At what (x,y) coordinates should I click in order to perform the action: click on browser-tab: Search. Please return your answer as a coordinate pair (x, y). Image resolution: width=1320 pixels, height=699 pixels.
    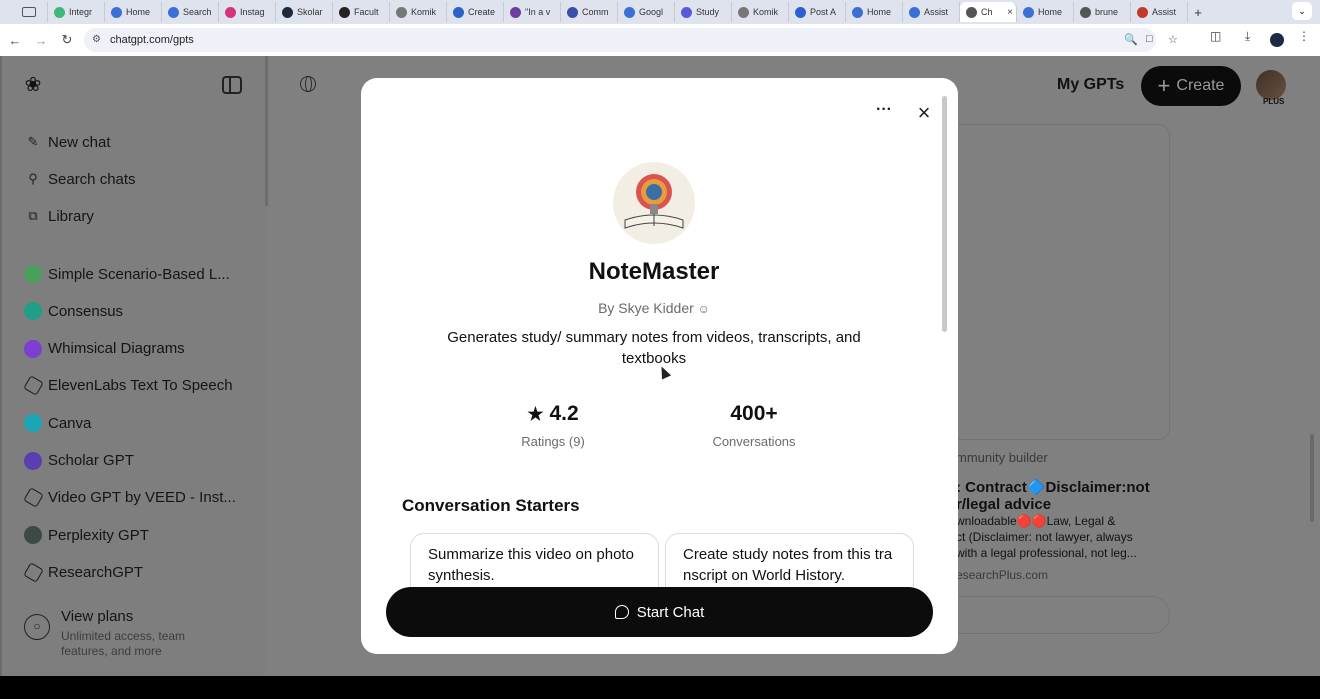
    Looking at the image, I should click on (190, 12).